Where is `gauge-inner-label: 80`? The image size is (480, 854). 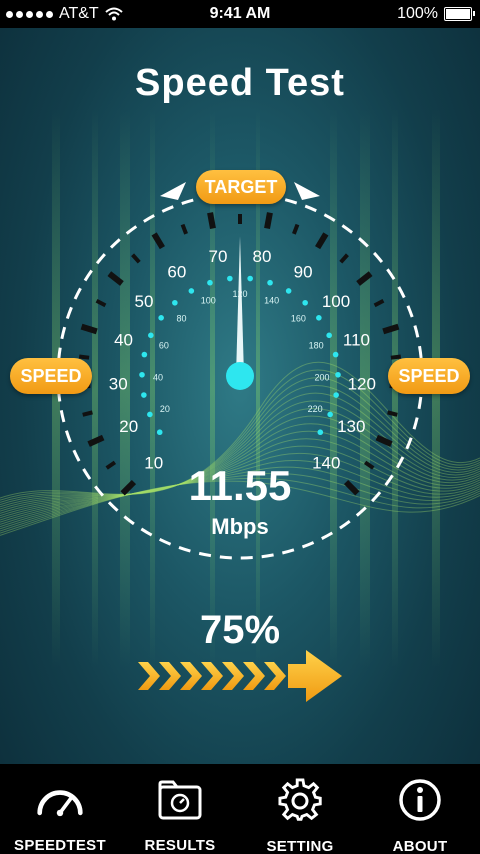 gauge-inner-label: 80 is located at coordinates (182, 318).